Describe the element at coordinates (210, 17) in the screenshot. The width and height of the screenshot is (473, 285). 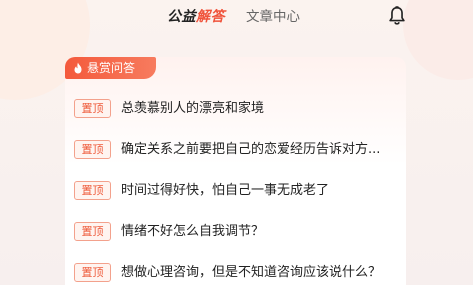
I see `tab-label-part2: 解答` at that location.